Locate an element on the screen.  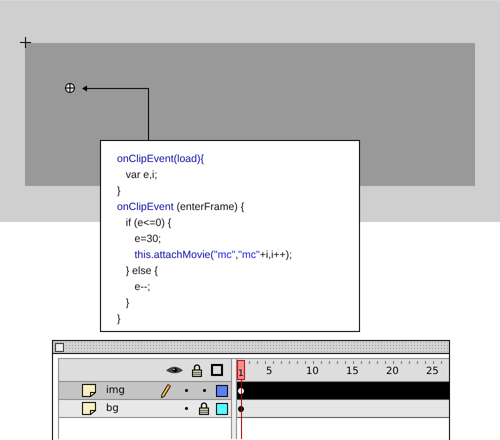
frame-number: 20 is located at coordinates (392, 372).